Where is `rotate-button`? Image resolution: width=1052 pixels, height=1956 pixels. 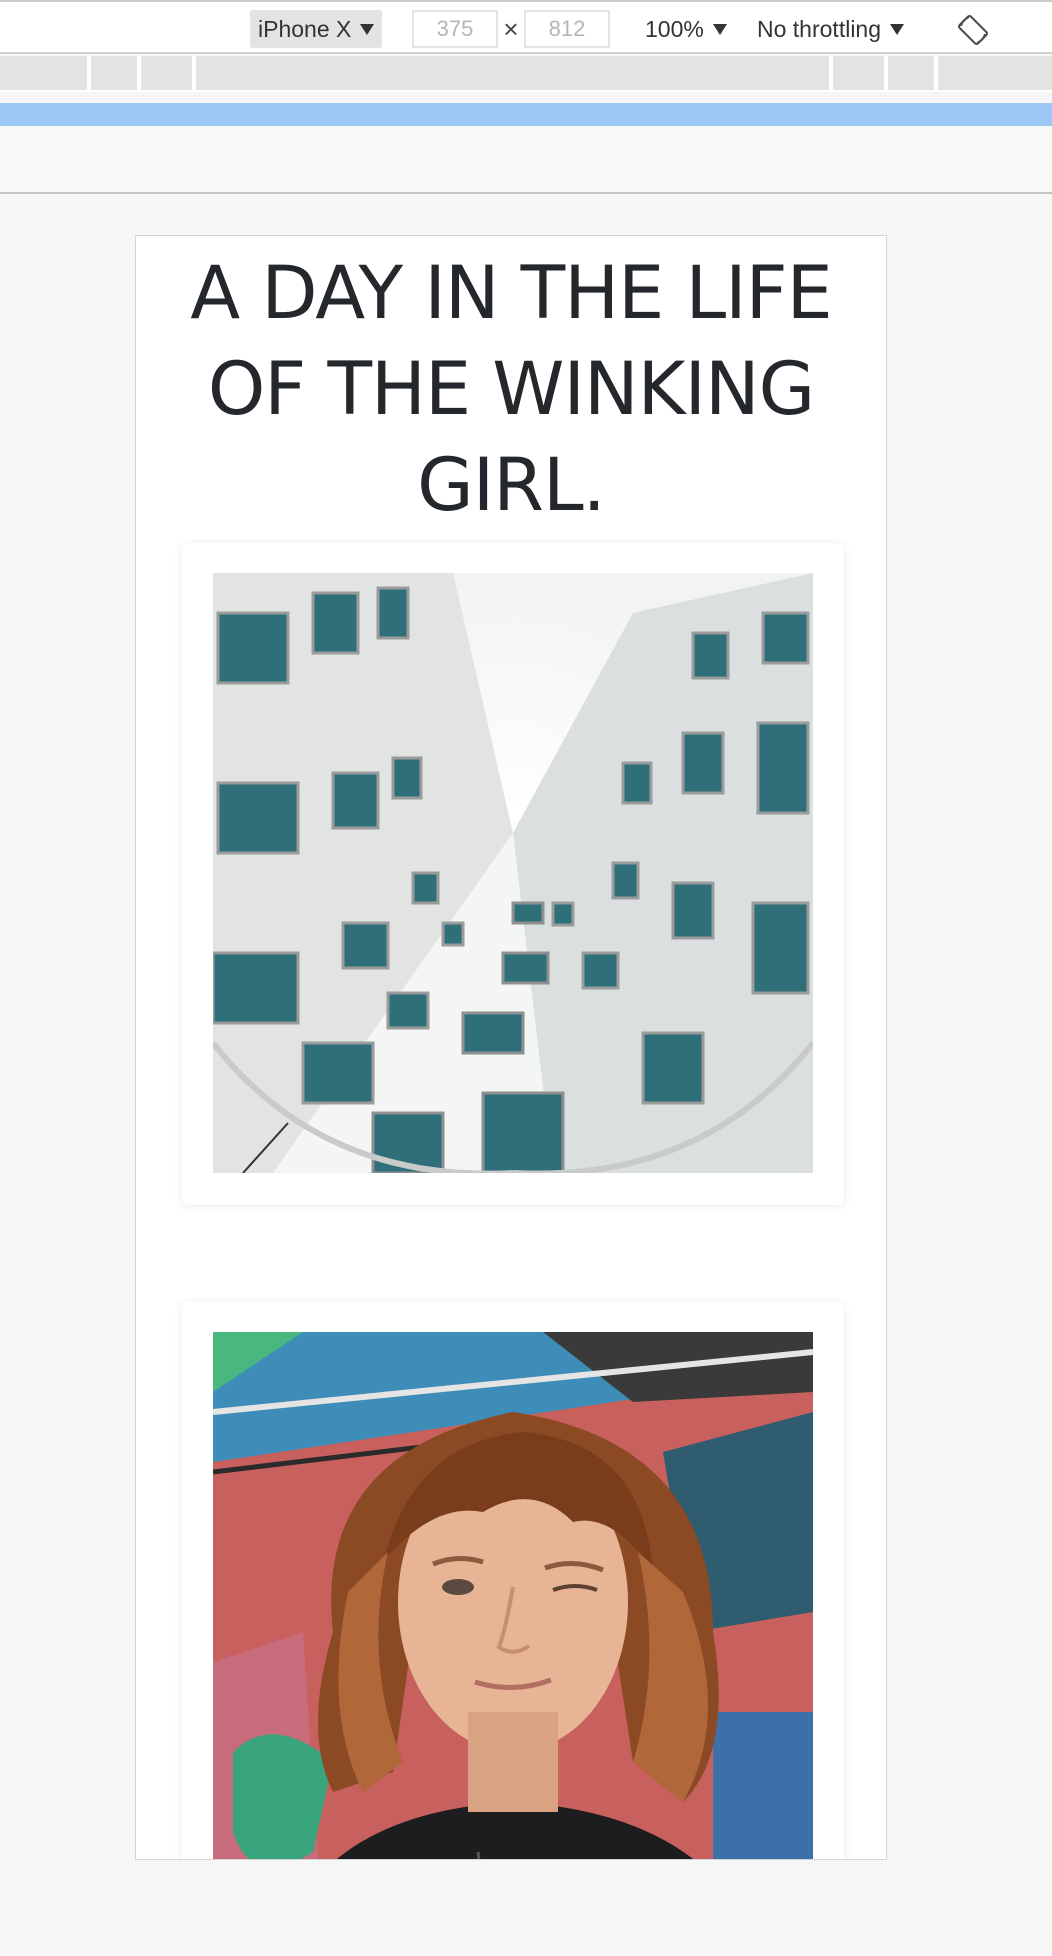
rotate-button is located at coordinates (973, 30).